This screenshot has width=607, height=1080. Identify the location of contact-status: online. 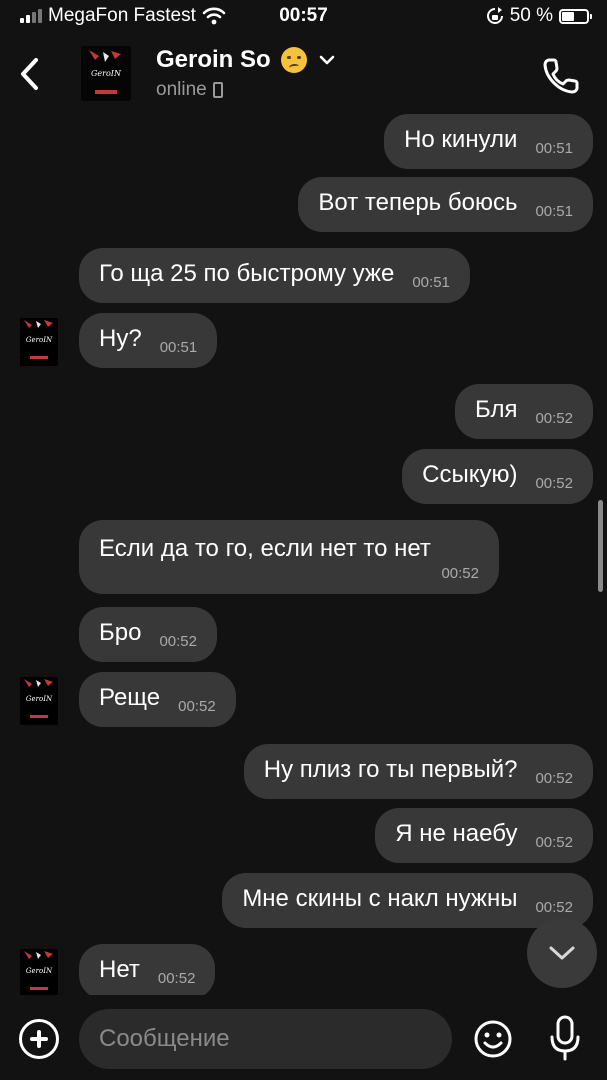
(189, 90).